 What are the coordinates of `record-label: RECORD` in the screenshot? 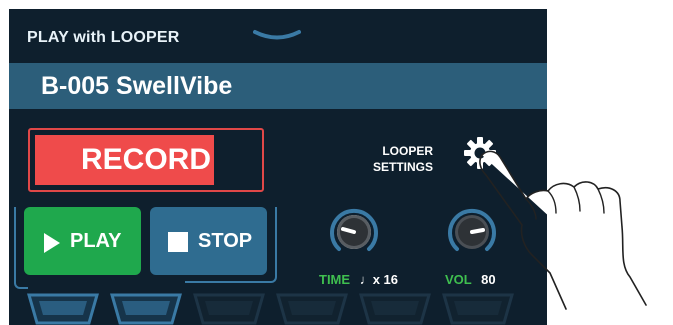 It's located at (145, 159).